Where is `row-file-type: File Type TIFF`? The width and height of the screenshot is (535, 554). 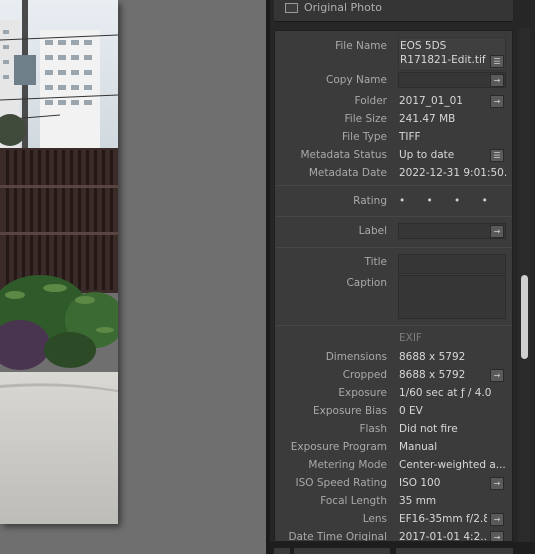 row-file-type: File Type TIFF is located at coordinates (393, 137).